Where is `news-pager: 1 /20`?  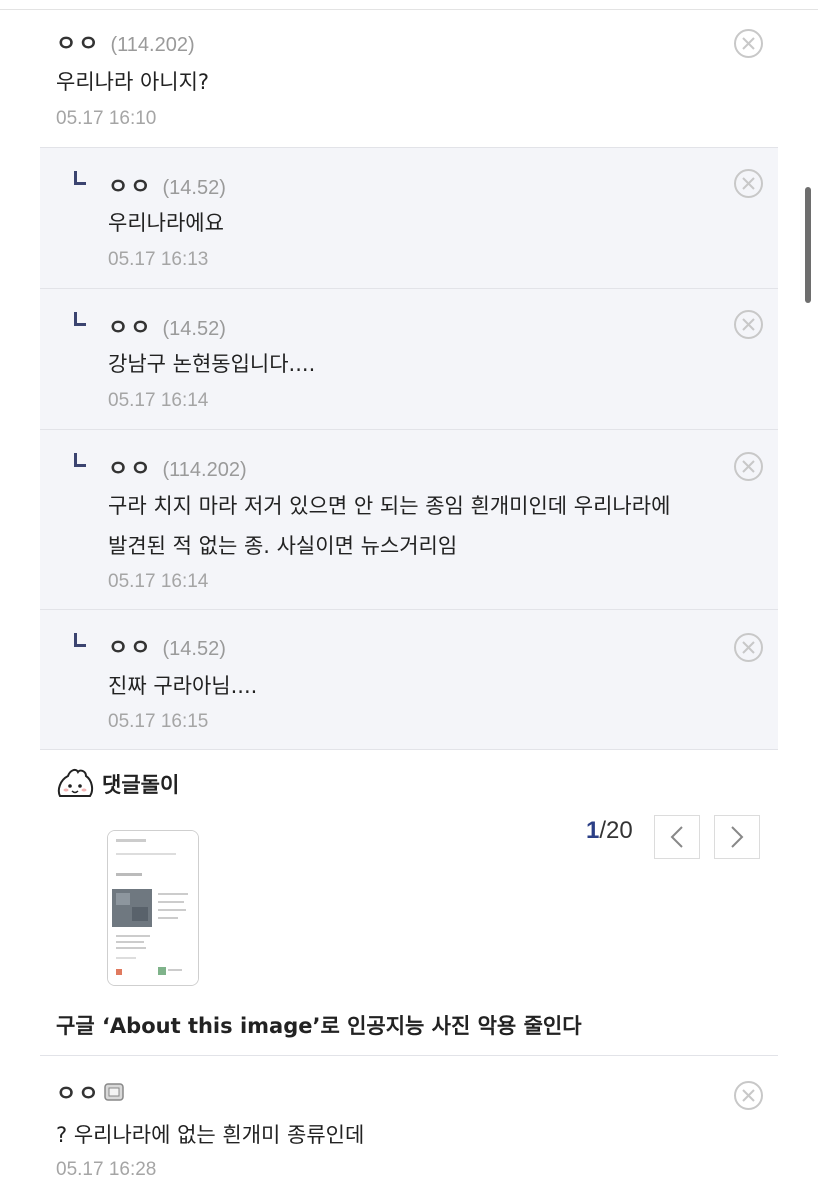 news-pager: 1 /20 is located at coordinates (609, 831).